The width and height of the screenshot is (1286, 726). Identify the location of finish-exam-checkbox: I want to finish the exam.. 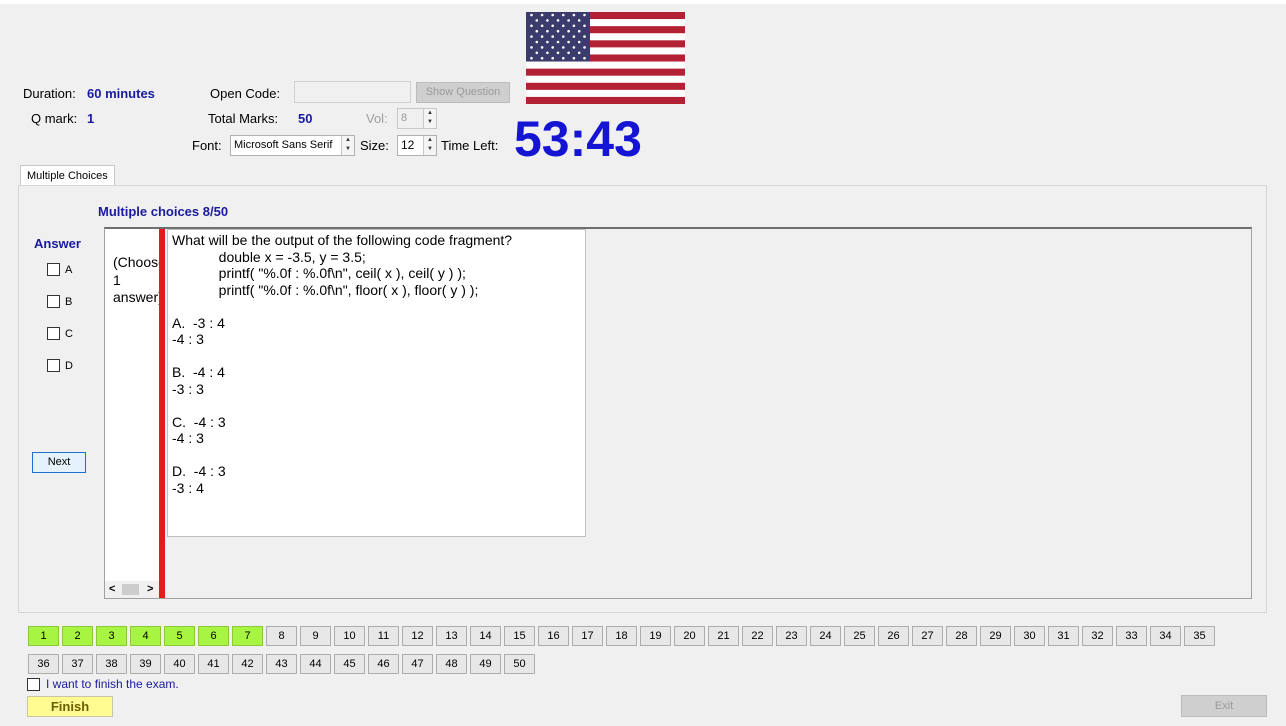
(103, 684).